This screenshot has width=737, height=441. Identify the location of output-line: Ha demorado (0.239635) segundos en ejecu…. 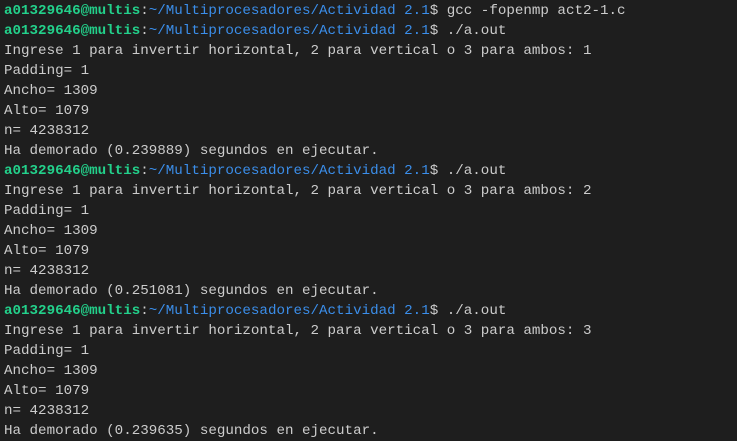
(191, 431).